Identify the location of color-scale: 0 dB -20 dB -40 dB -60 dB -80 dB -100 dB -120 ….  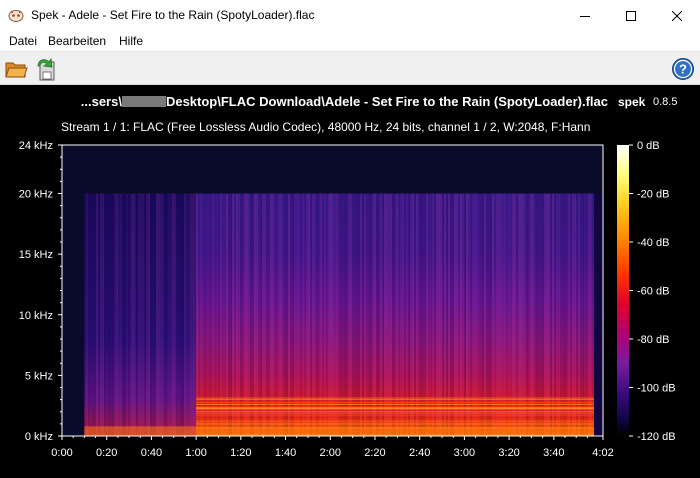
(646, 291).